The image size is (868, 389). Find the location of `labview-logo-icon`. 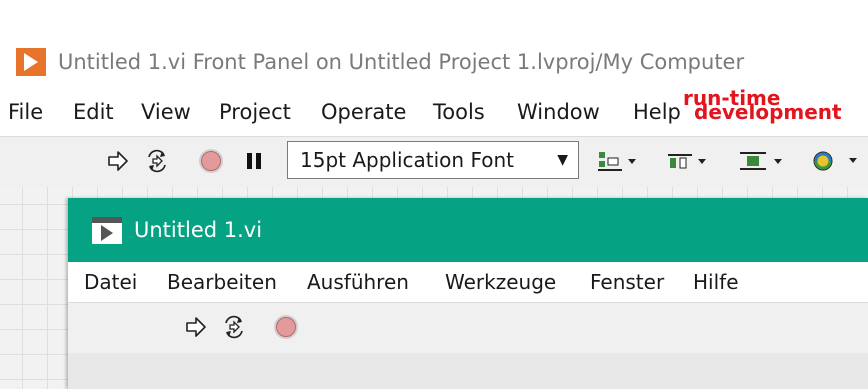

labview-logo-icon is located at coordinates (31, 62).